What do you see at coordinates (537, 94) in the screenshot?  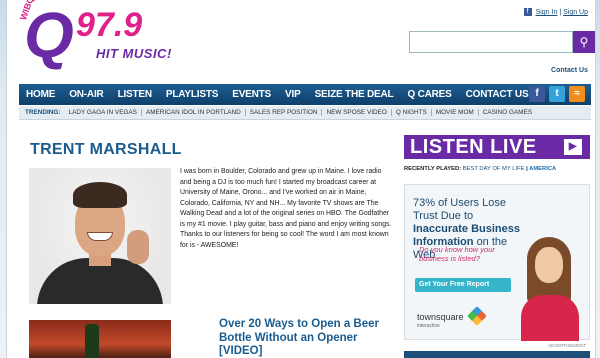 I see `facebook-icon: f` at bounding box center [537, 94].